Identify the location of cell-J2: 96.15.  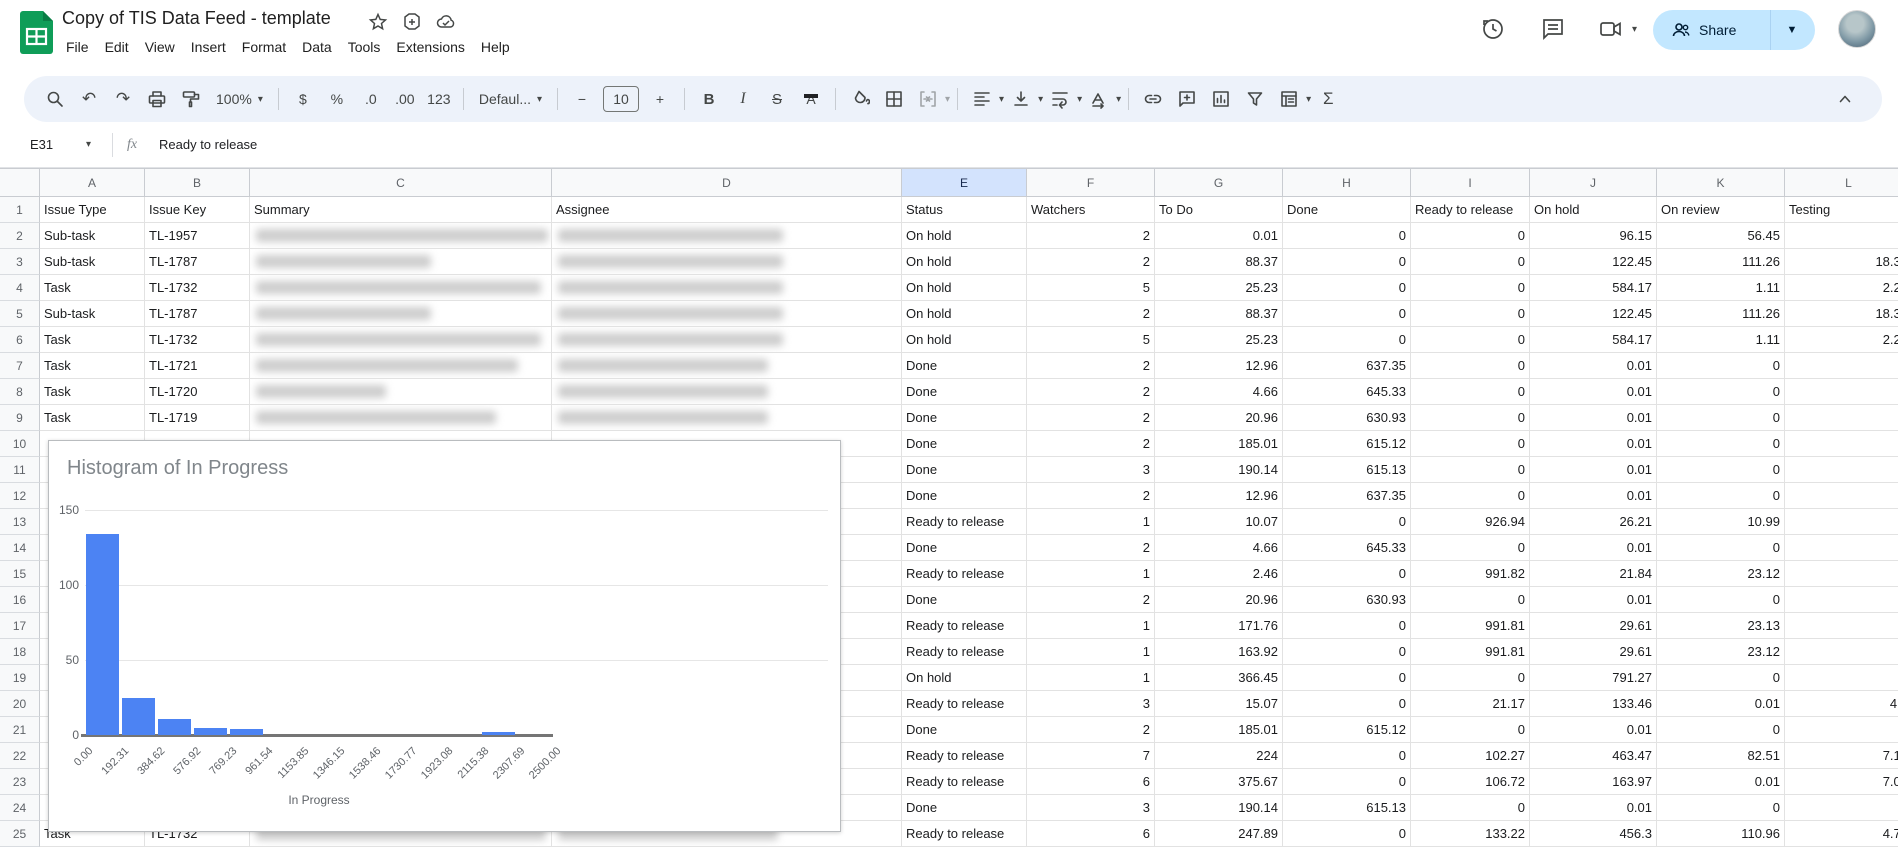
(1593, 236).